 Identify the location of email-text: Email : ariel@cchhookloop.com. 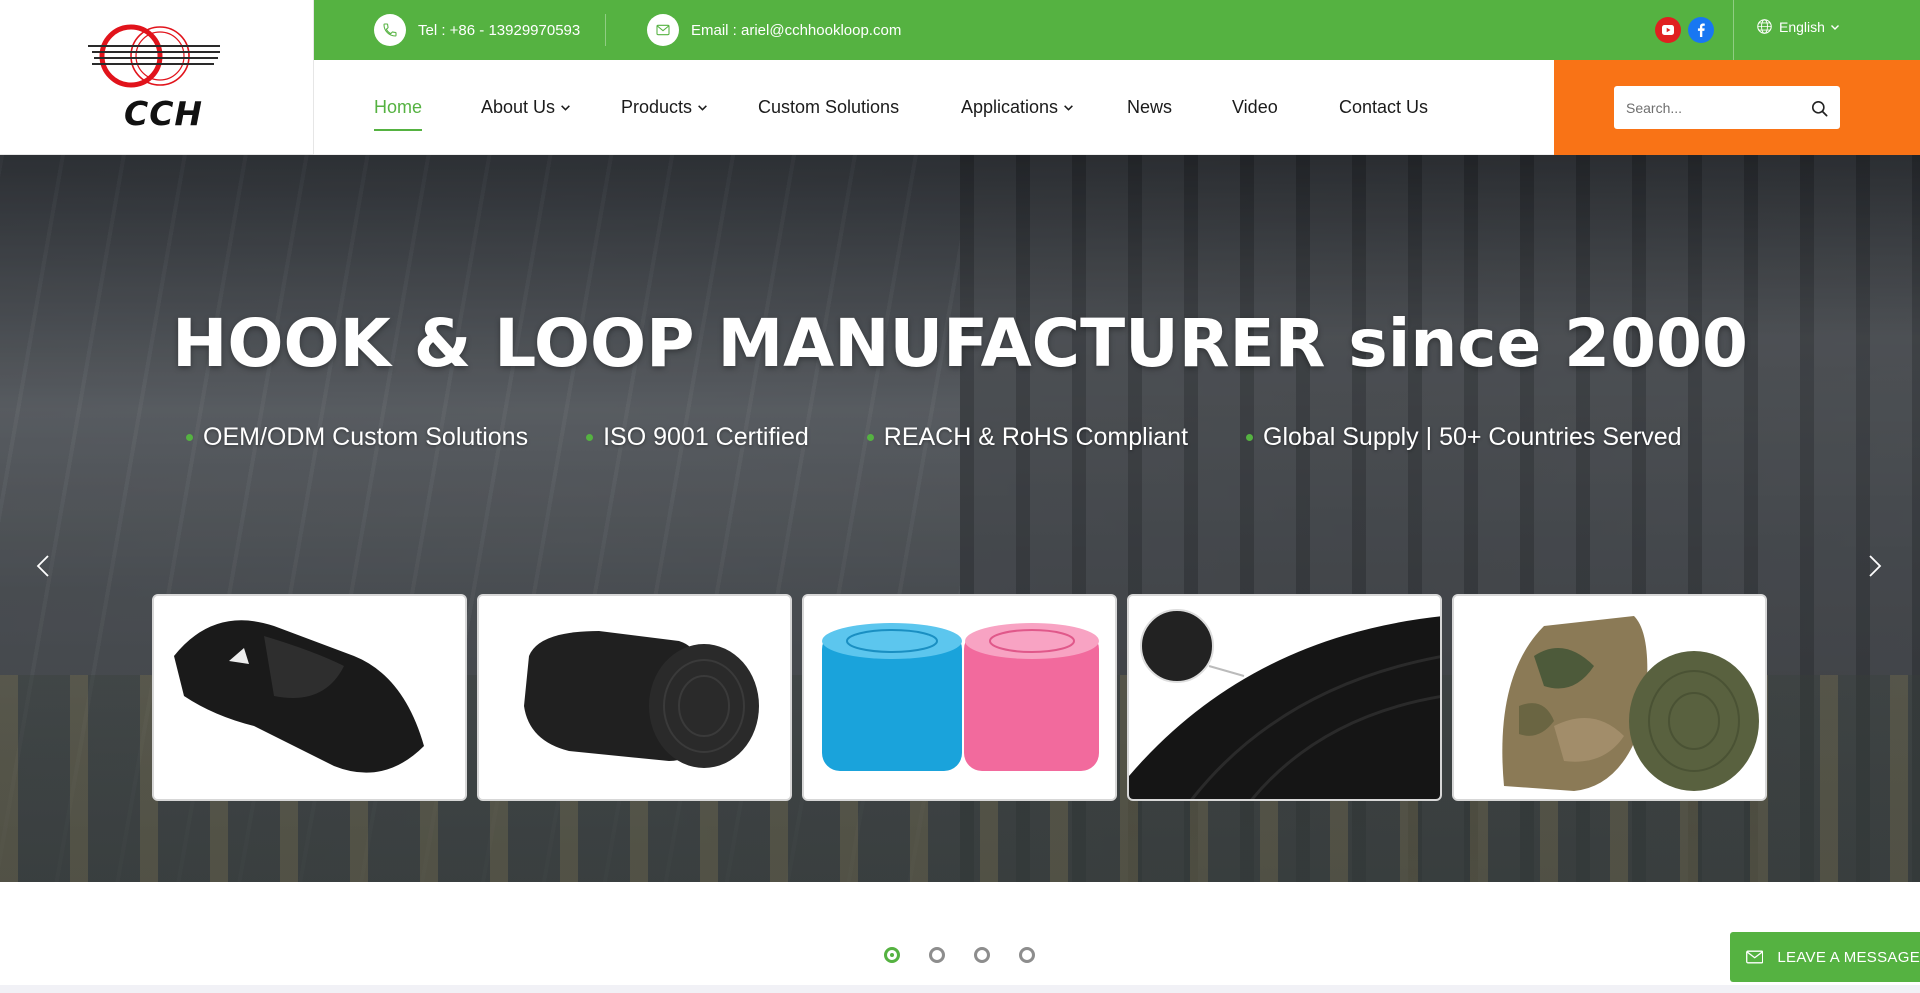
(796, 30).